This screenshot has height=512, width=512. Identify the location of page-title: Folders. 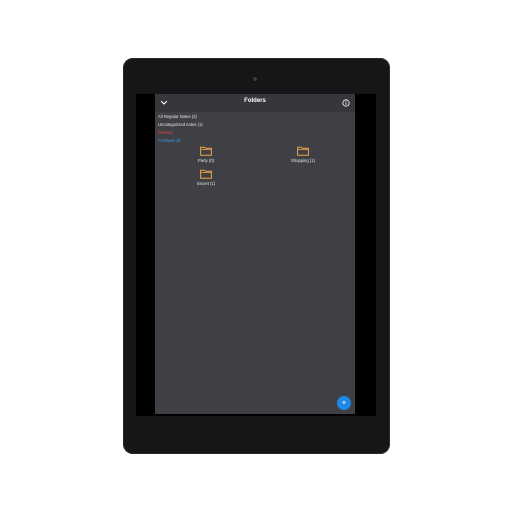
(255, 101).